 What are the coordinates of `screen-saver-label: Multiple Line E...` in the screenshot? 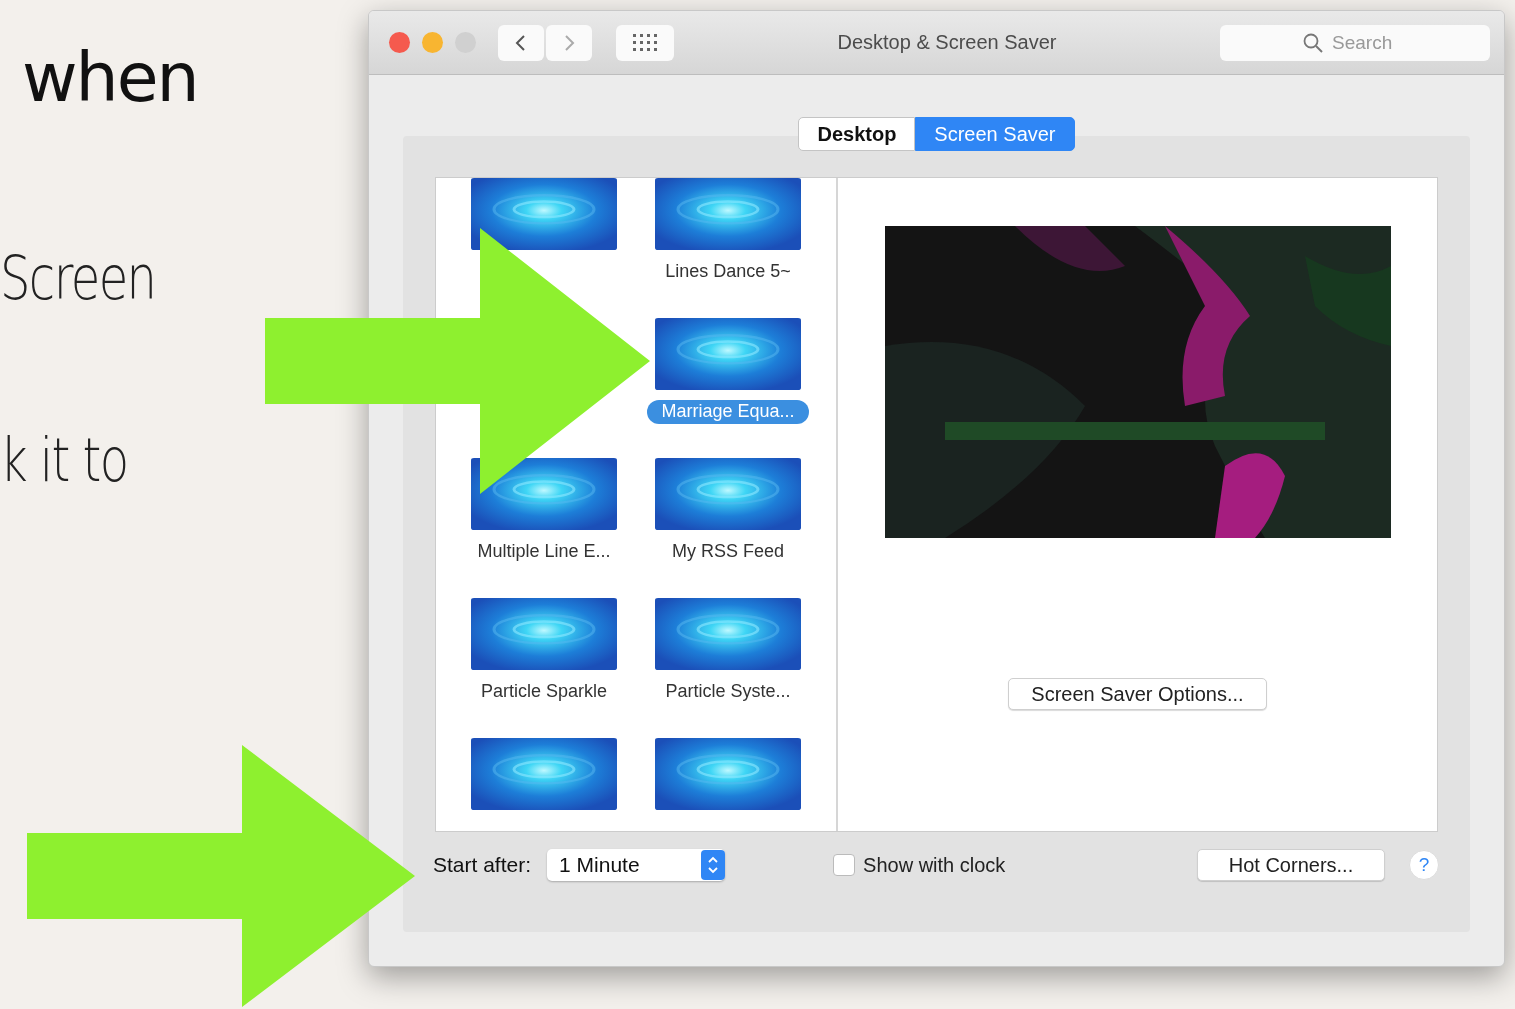 It's located at (544, 552).